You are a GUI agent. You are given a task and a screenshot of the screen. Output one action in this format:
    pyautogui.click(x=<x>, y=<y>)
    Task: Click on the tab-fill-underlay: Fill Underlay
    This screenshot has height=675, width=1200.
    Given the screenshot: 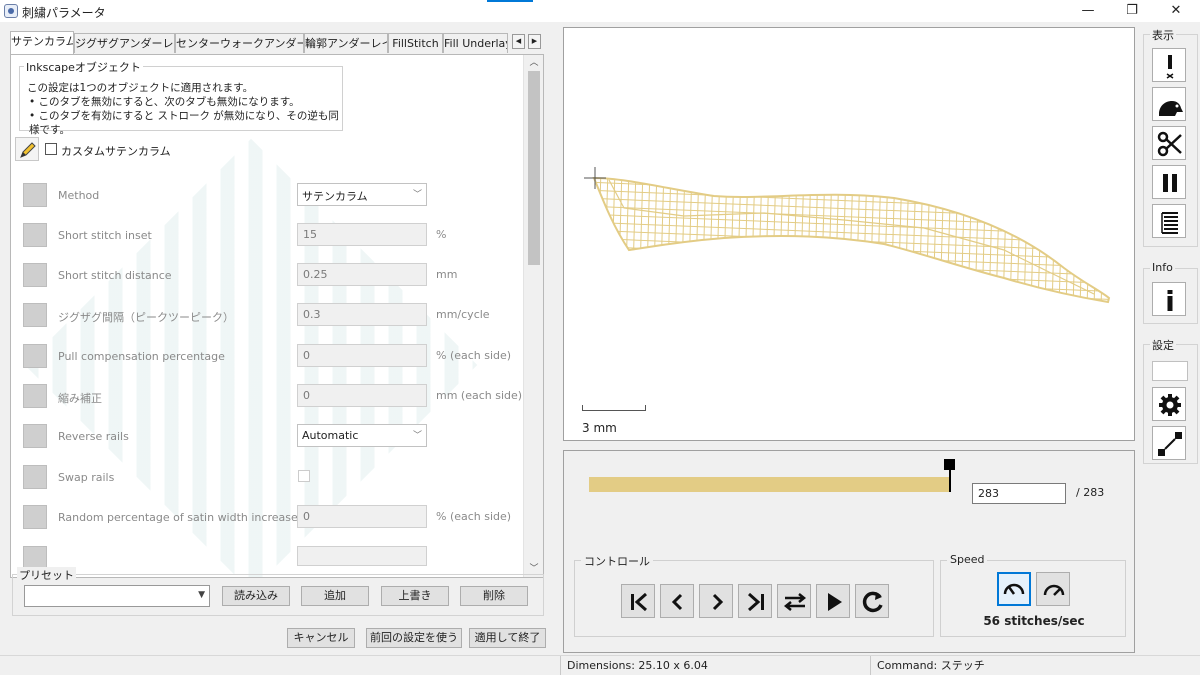 What is the action you would take?
    pyautogui.click(x=475, y=43)
    